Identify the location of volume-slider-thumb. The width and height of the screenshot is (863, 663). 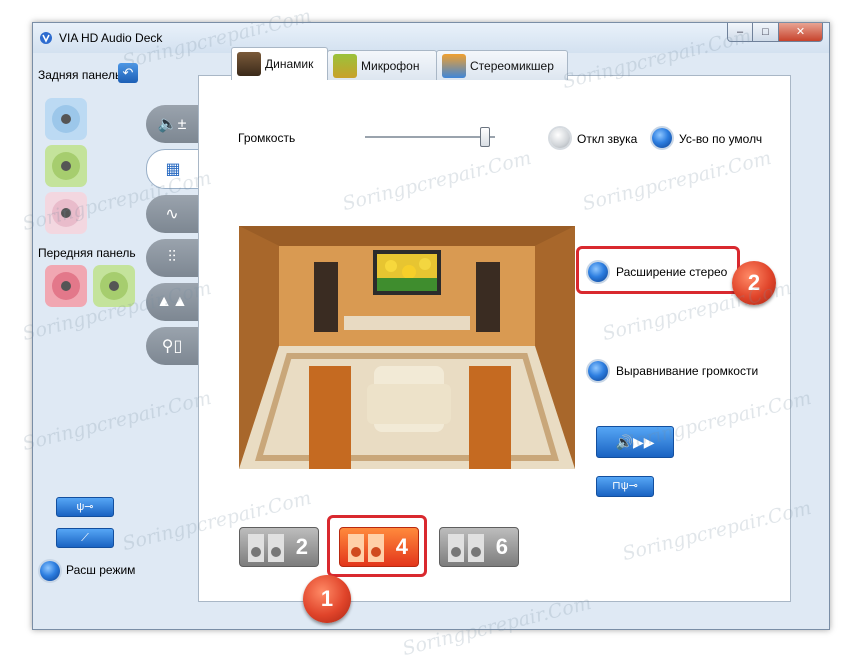
(485, 137).